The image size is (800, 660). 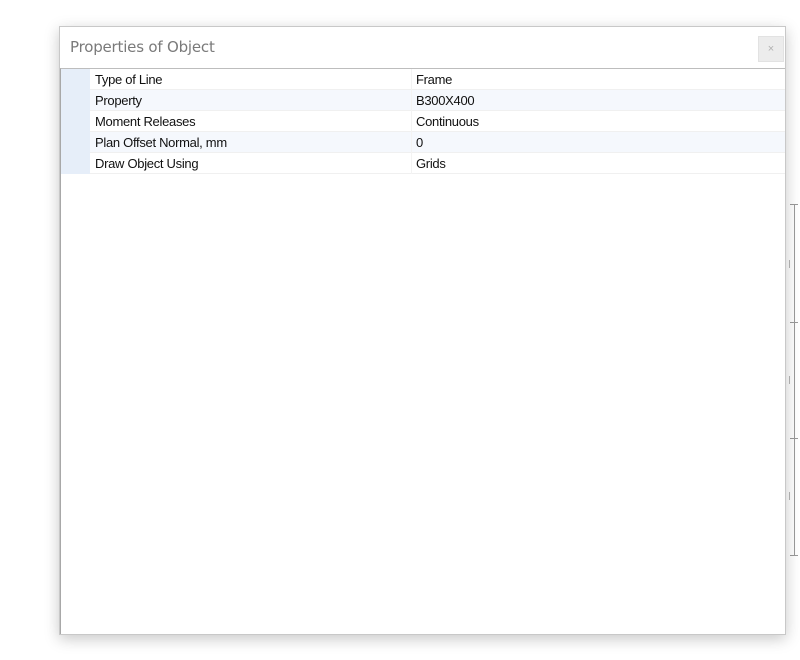 What do you see at coordinates (147, 163) in the screenshot?
I see `property-label: Draw Object Using` at bounding box center [147, 163].